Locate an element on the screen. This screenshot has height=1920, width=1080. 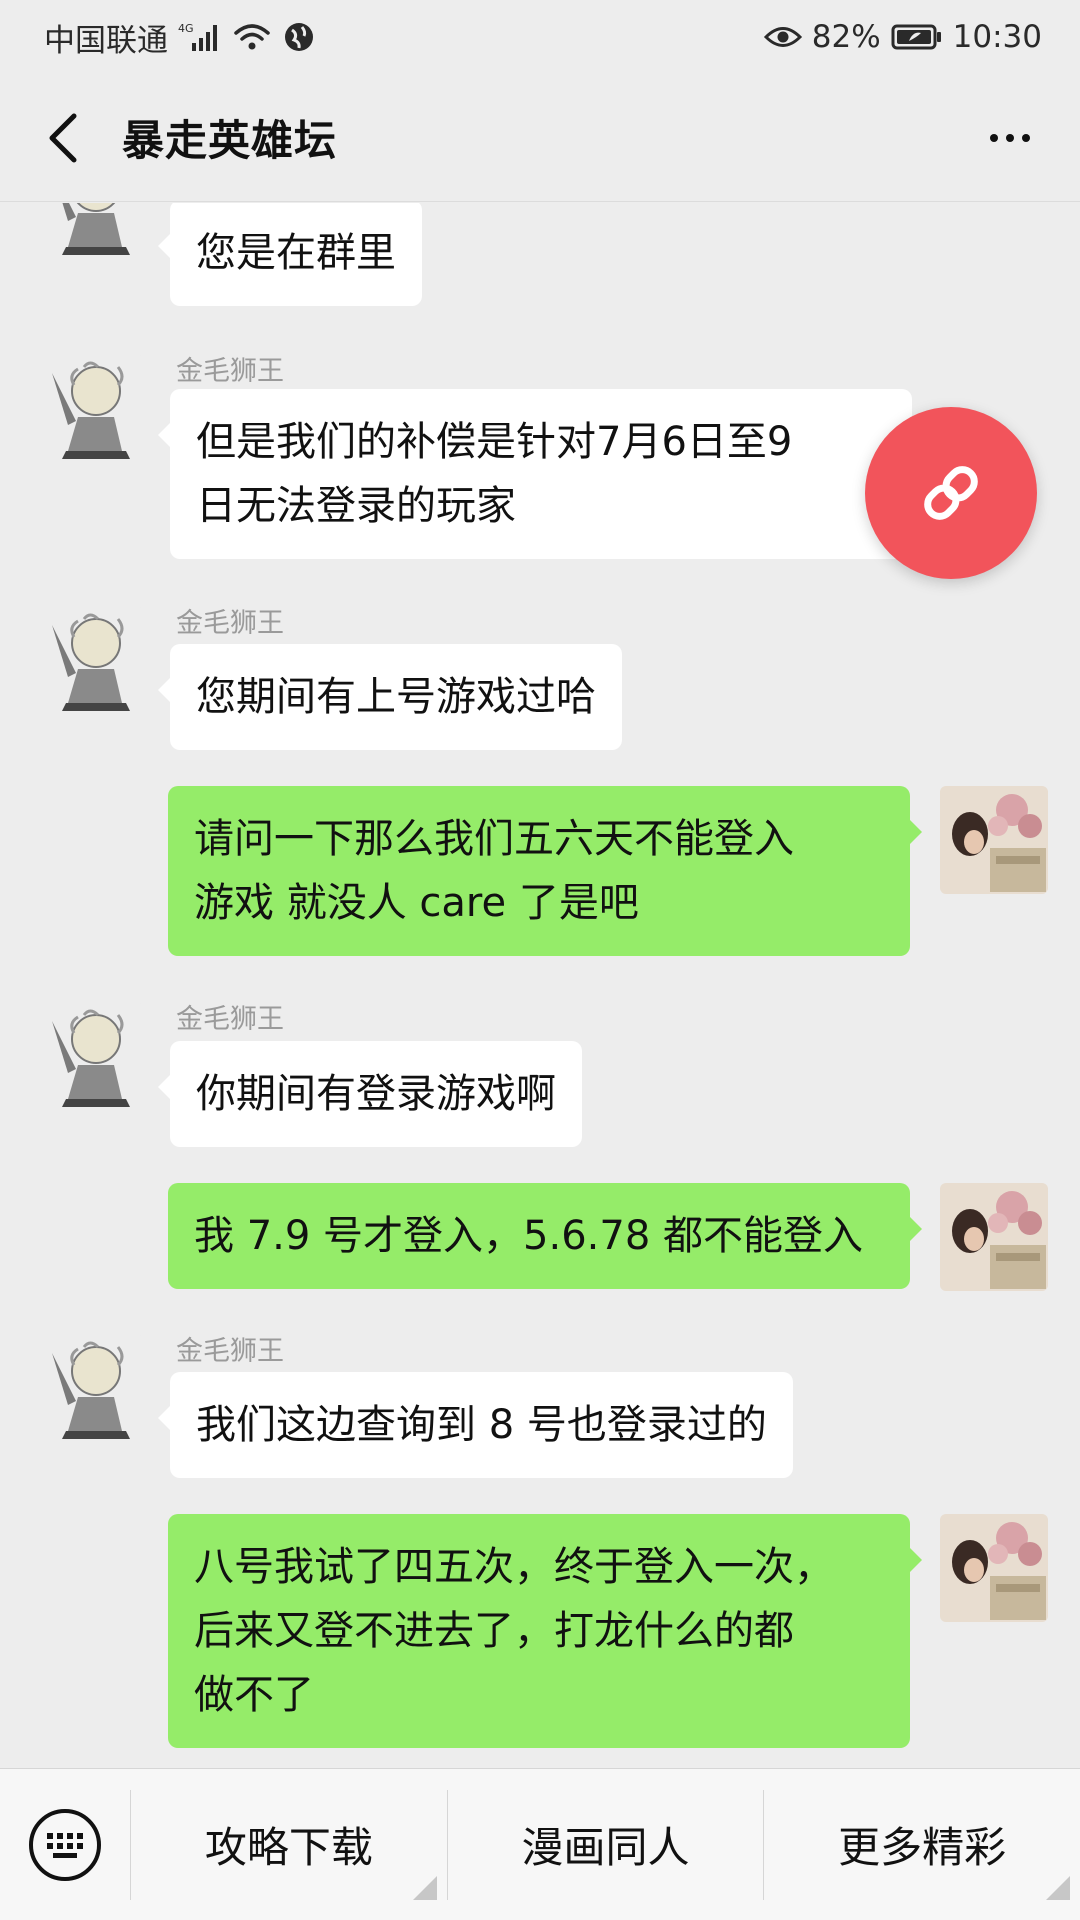
battery-percent: 82% is located at coordinates (846, 37).